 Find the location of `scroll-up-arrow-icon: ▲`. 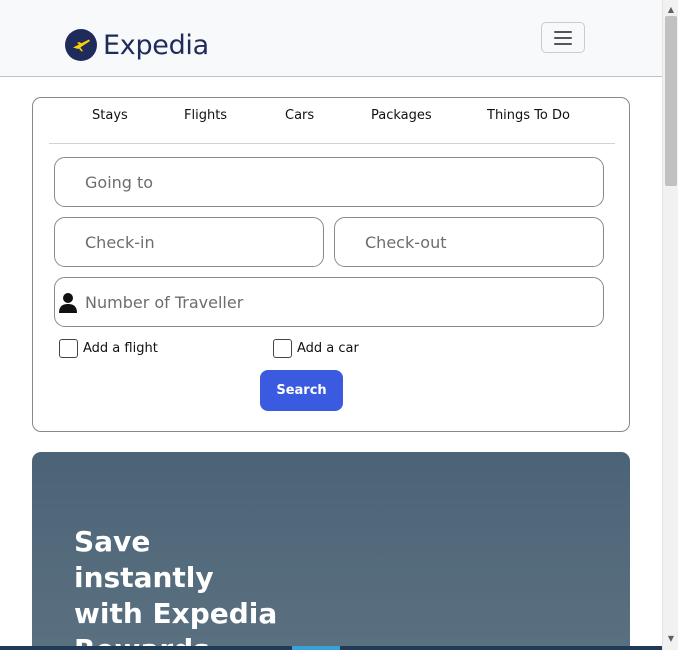

scroll-up-arrow-icon: ▲ is located at coordinates (670, 9).